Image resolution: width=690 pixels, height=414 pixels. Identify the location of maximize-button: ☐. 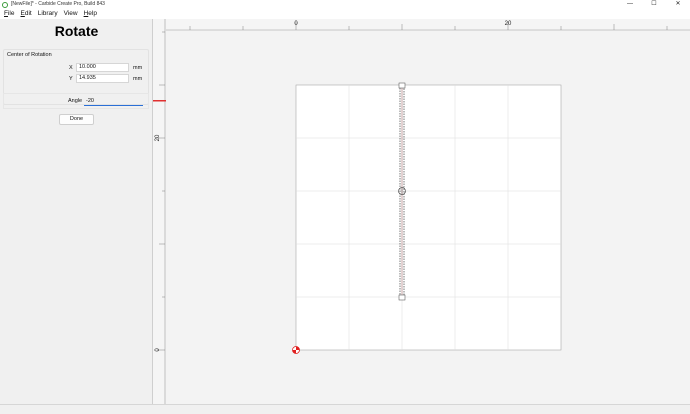
(654, 4).